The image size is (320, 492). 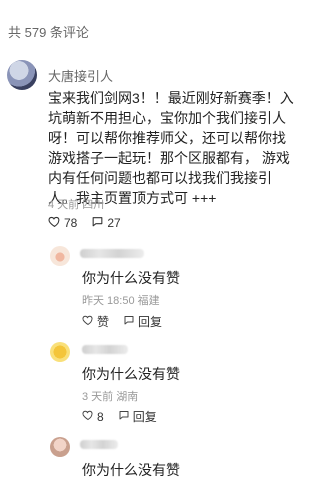 I want to click on like-count: 78, so click(x=71, y=223).